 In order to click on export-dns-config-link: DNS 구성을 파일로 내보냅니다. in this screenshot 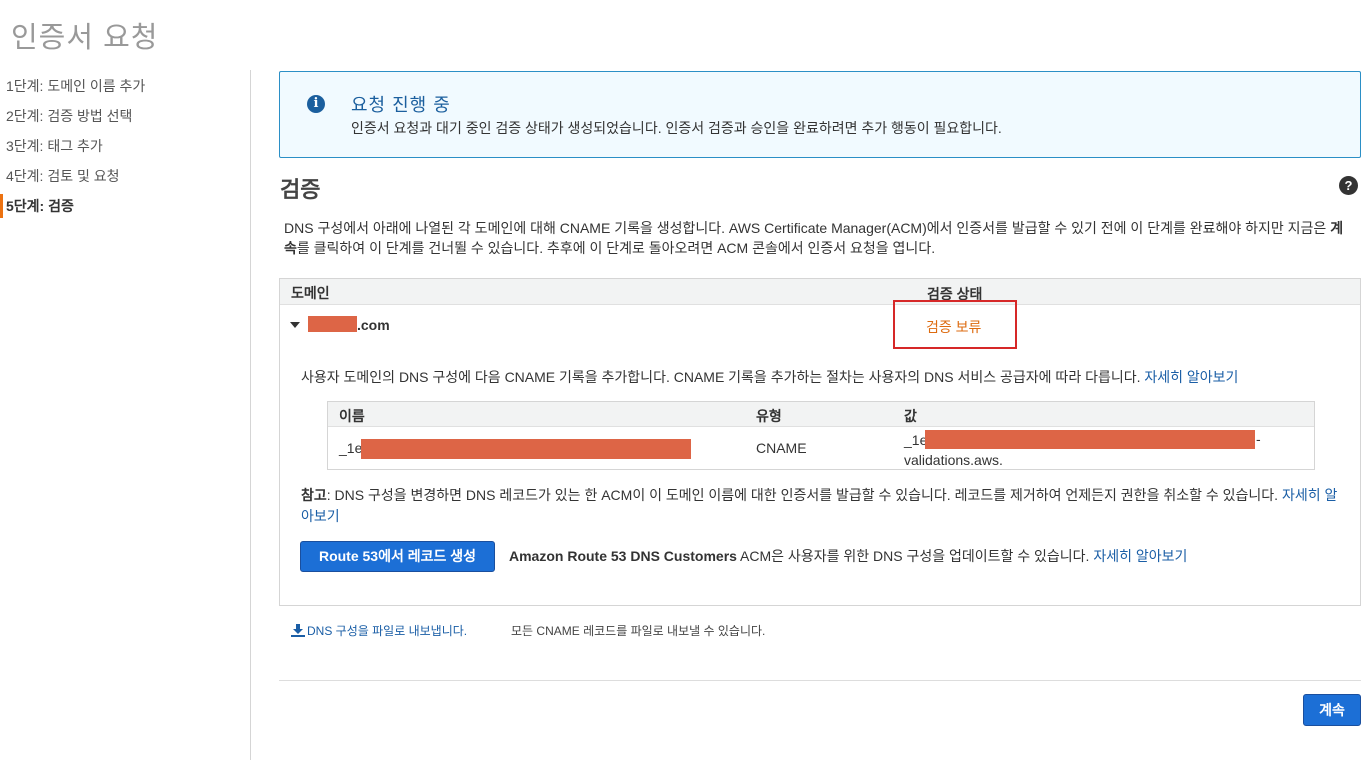, I will do `click(379, 630)`.